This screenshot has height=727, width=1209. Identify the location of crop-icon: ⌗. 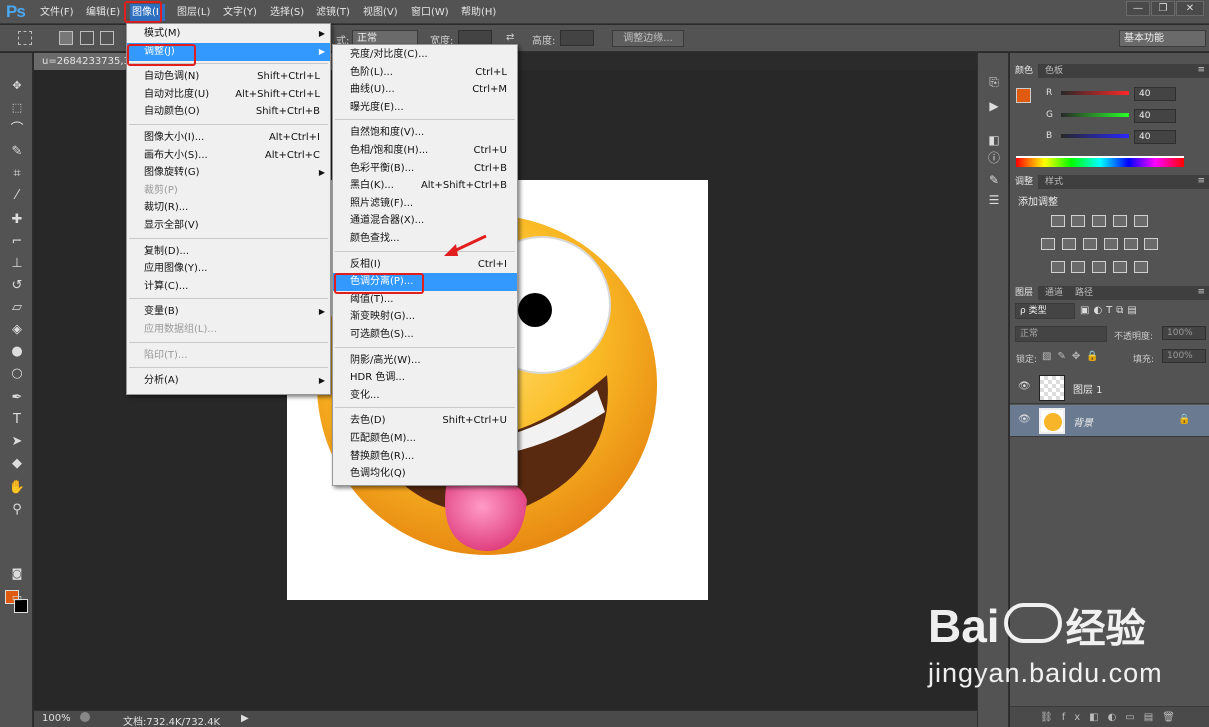
(17, 174).